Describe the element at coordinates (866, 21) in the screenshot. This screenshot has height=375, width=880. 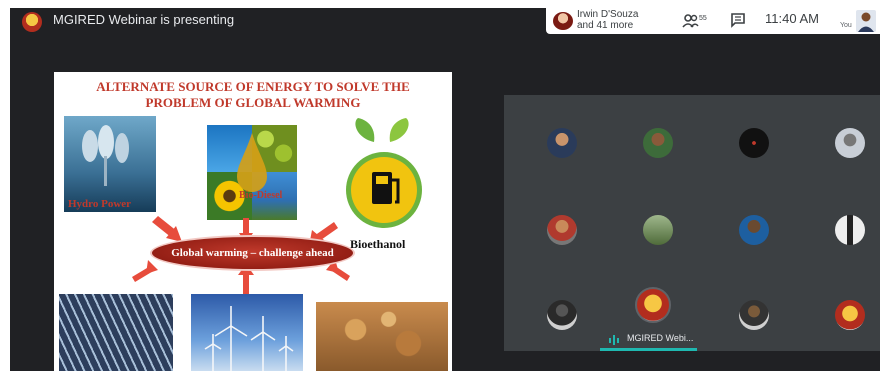
I see `self-avatar` at that location.